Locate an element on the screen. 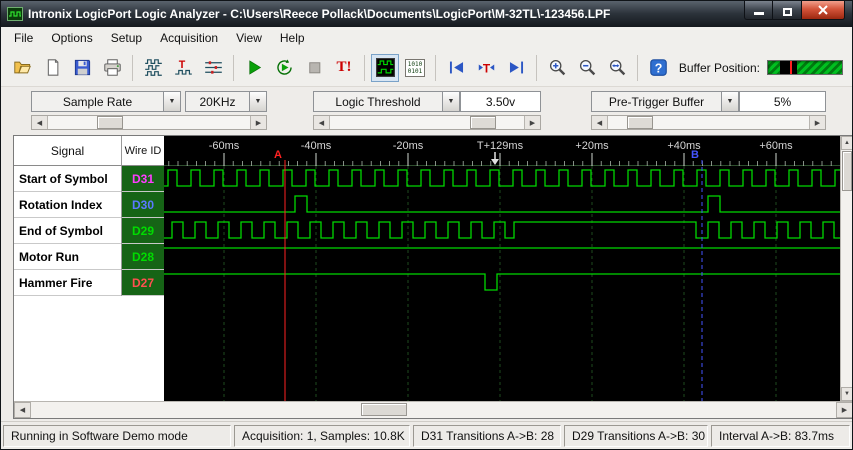  status-d31-transitions: D31 Transitions A->B: 28 is located at coordinates (487, 436).